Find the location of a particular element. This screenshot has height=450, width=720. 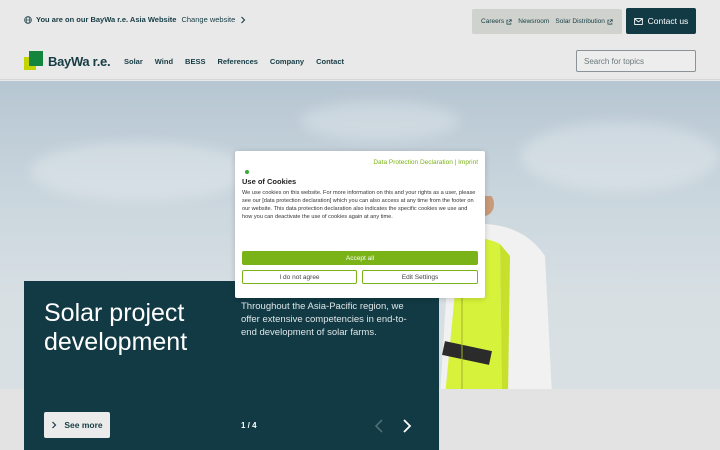

search-box is located at coordinates (636, 61).